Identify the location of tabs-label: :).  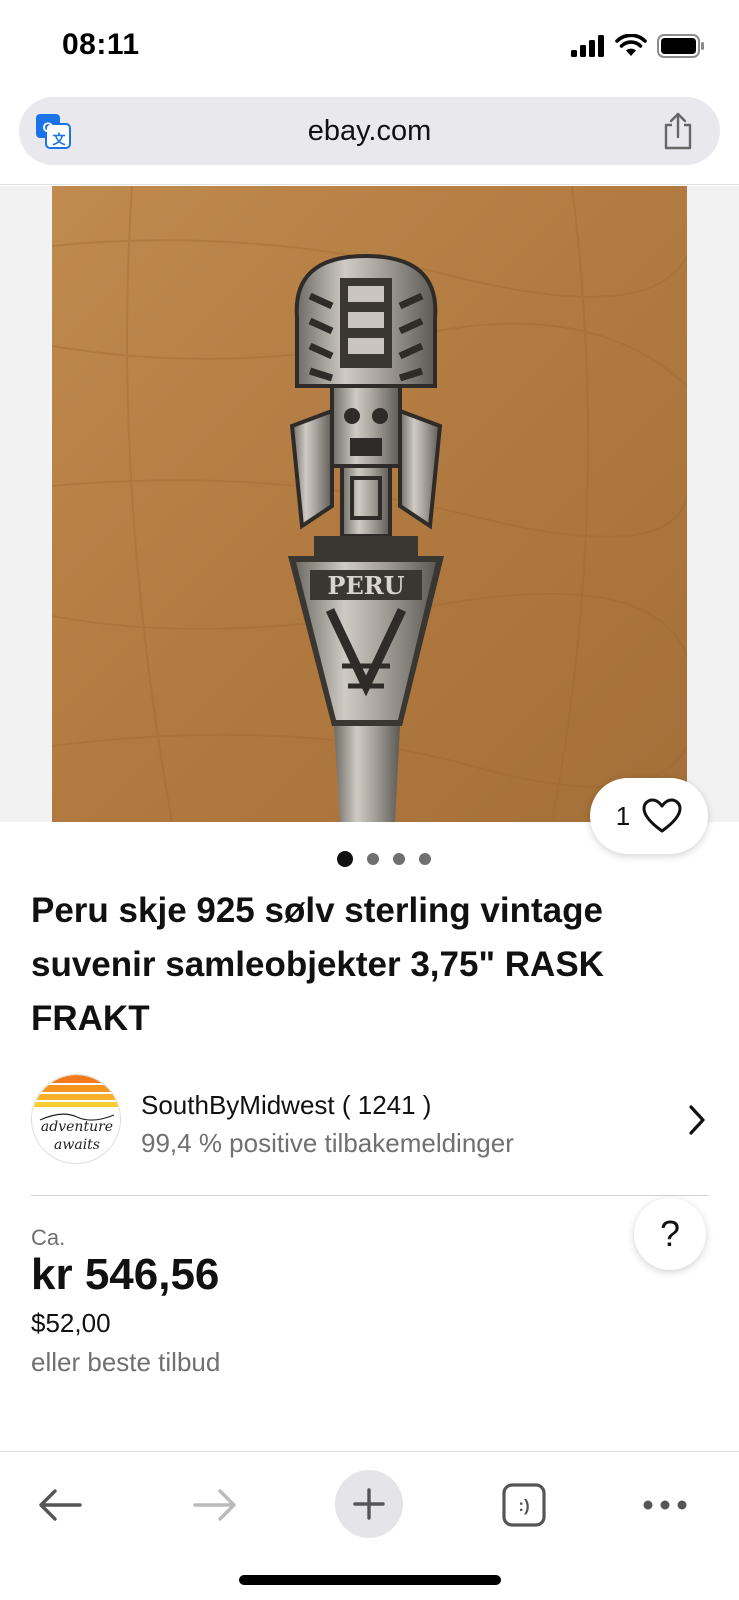
(523, 1505).